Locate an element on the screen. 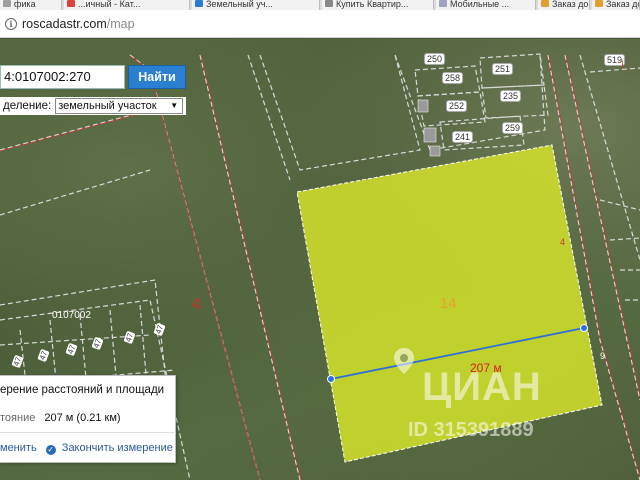 The image size is (640, 480). check-icon: ✓ is located at coordinates (50, 450).